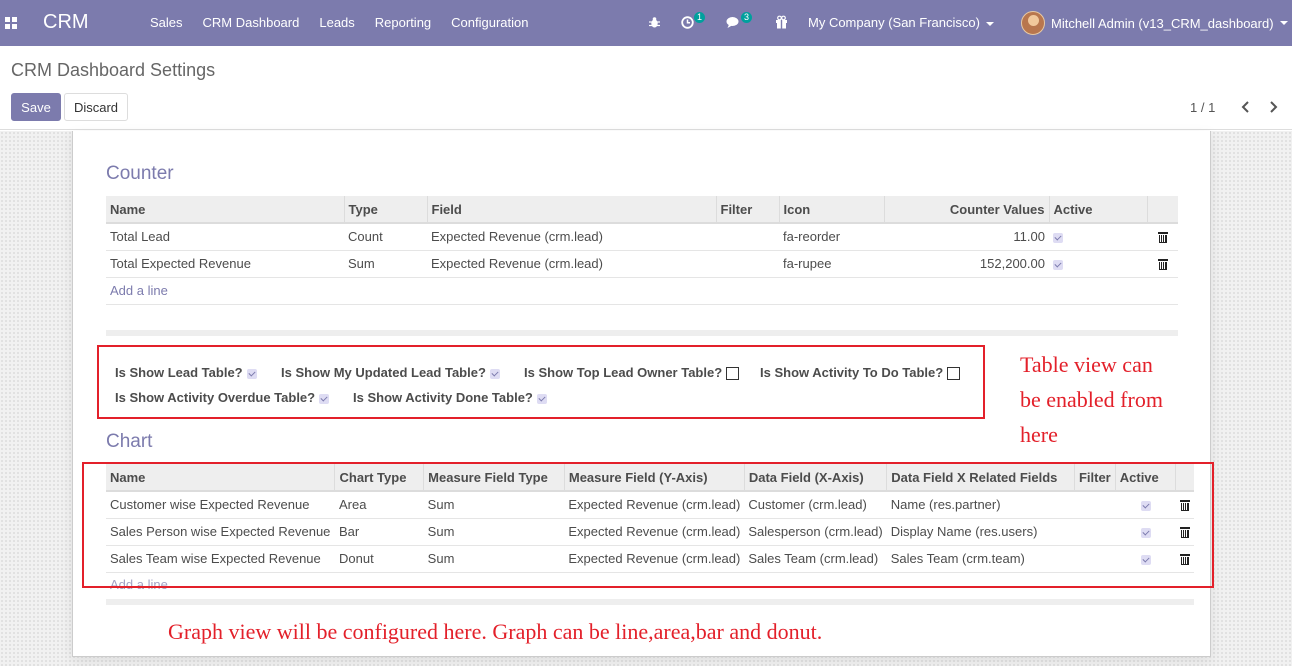 Image resolution: width=1292 pixels, height=666 pixels. What do you see at coordinates (66, 22) in the screenshot?
I see `app-brand: CRM` at bounding box center [66, 22].